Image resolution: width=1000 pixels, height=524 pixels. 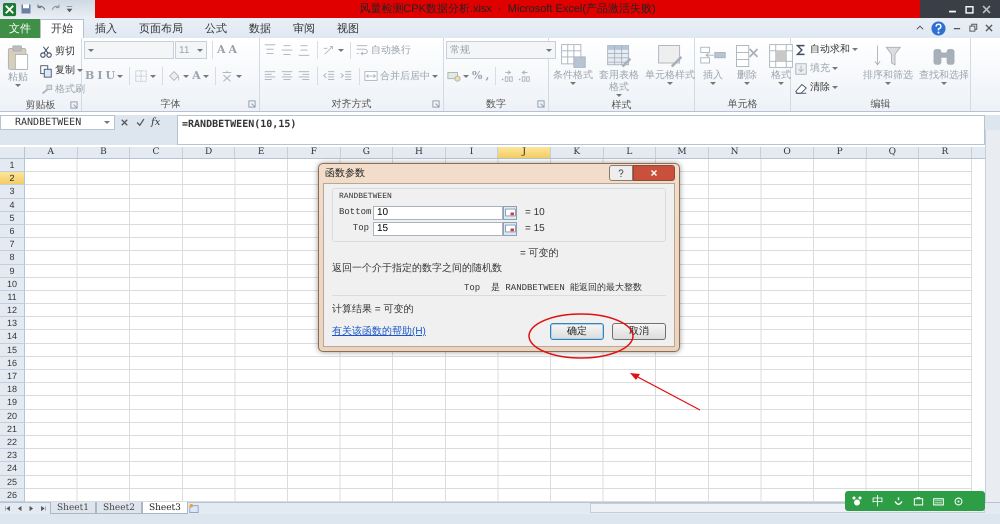 What do you see at coordinates (621, 173) in the screenshot?
I see `help-button` at bounding box center [621, 173].